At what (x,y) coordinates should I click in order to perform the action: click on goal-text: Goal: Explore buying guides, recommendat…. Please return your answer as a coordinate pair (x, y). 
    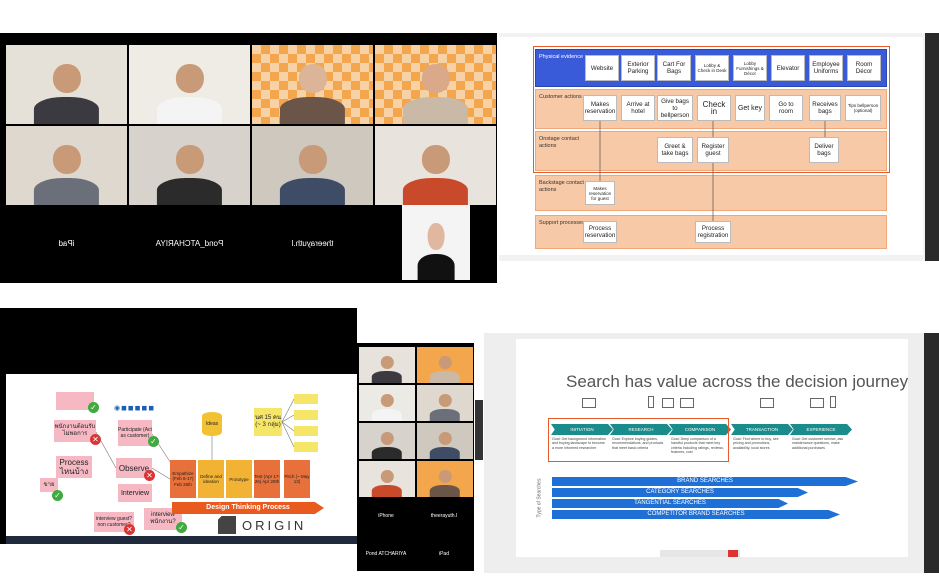
    Looking at the image, I should click on (638, 443).